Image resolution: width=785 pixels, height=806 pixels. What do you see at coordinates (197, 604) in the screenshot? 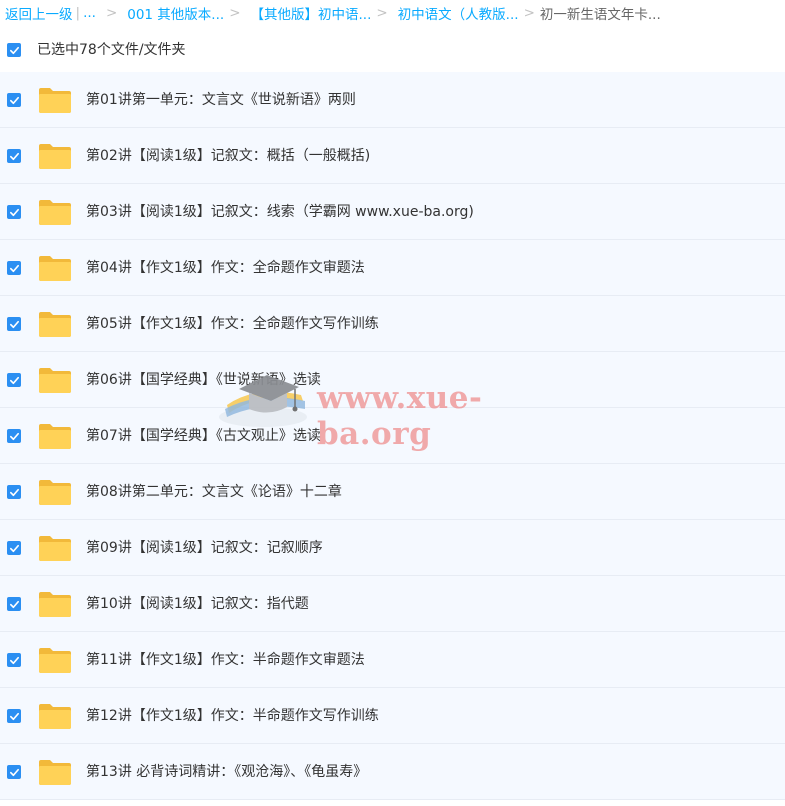
I see `file-name: 第10讲【阅读1级】记叙文：指代题` at bounding box center [197, 604].